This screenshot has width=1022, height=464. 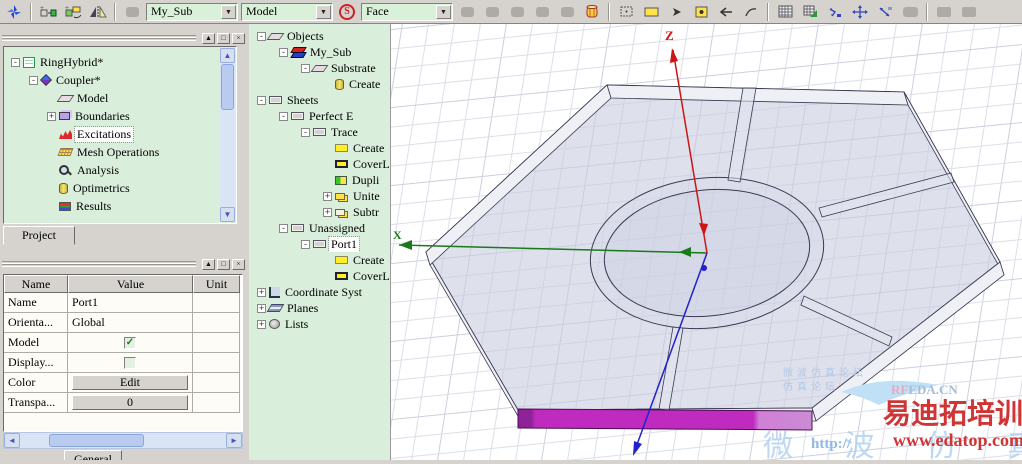 What do you see at coordinates (112, 170) in the screenshot?
I see `tree-item-analysis: Analysis` at bounding box center [112, 170].